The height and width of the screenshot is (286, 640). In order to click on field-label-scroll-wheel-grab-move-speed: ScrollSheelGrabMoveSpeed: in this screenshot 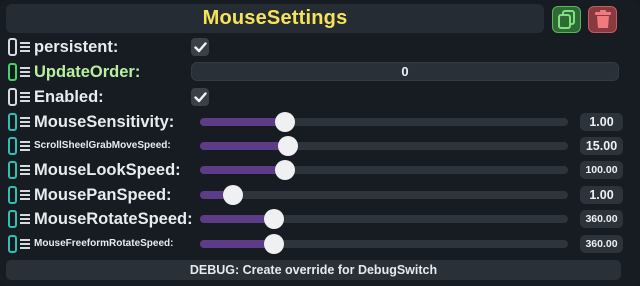, I will do `click(102, 145)`.